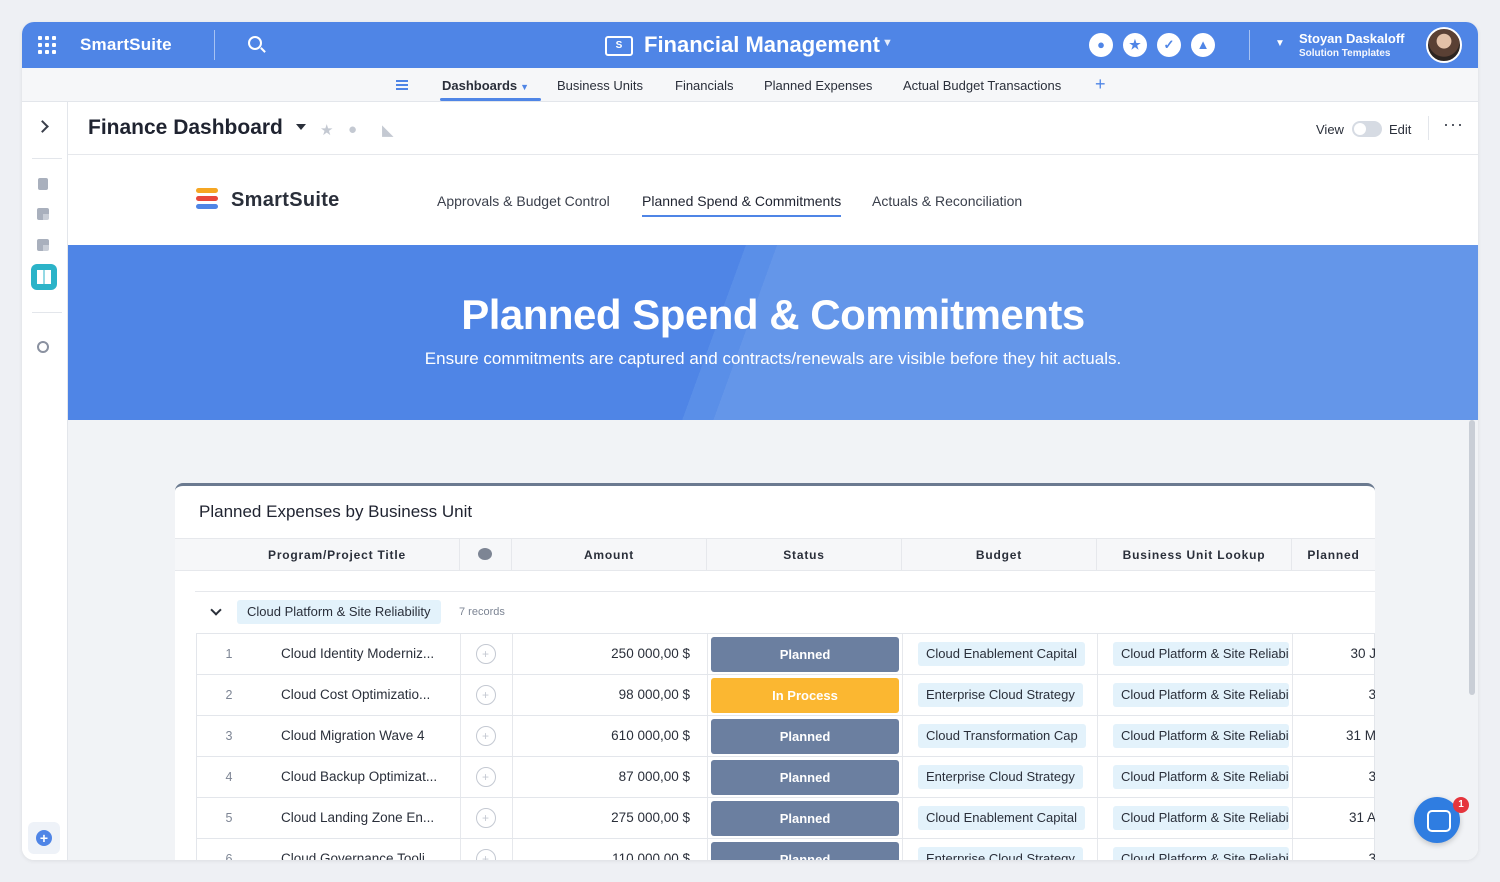 The height and width of the screenshot is (882, 1500). What do you see at coordinates (762, 45) in the screenshot?
I see `workspace-title: Financial Management` at bounding box center [762, 45].